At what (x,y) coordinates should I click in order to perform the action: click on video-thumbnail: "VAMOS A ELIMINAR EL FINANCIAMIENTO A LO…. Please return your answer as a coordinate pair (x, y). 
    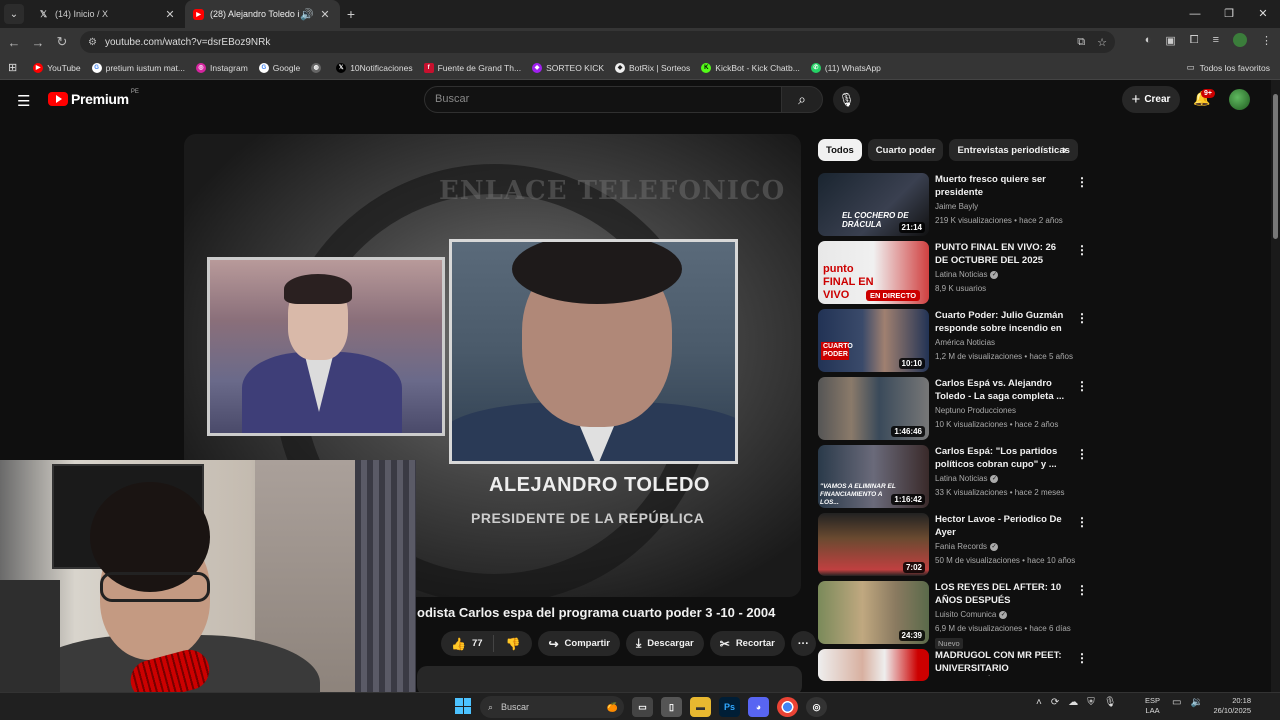
    Looking at the image, I should click on (873, 476).